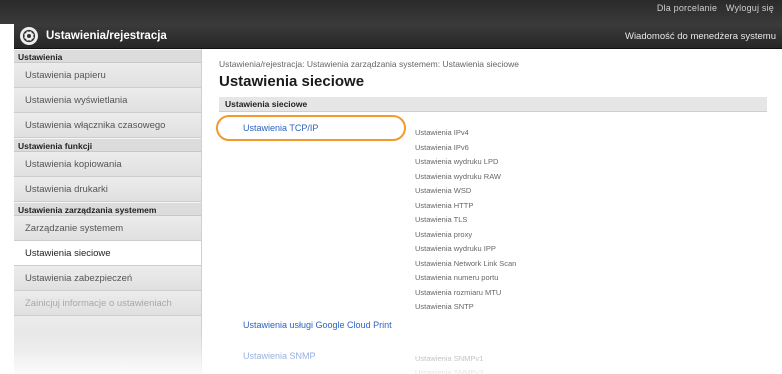 This screenshot has height=374, width=782. Describe the element at coordinates (458, 176) in the screenshot. I see `list-item: Ustawienia wydruku RAW` at that location.